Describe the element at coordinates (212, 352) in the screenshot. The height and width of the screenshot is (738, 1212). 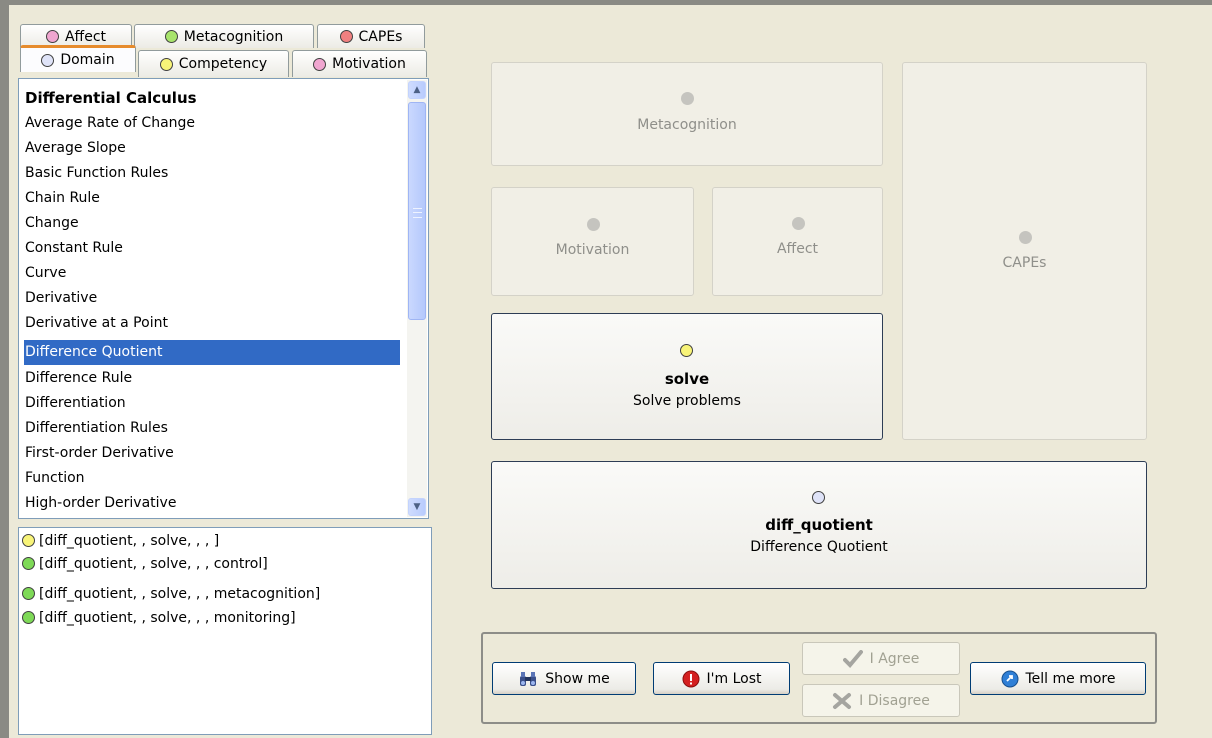
I see `list-item-selected: Difference Quotient` at that location.